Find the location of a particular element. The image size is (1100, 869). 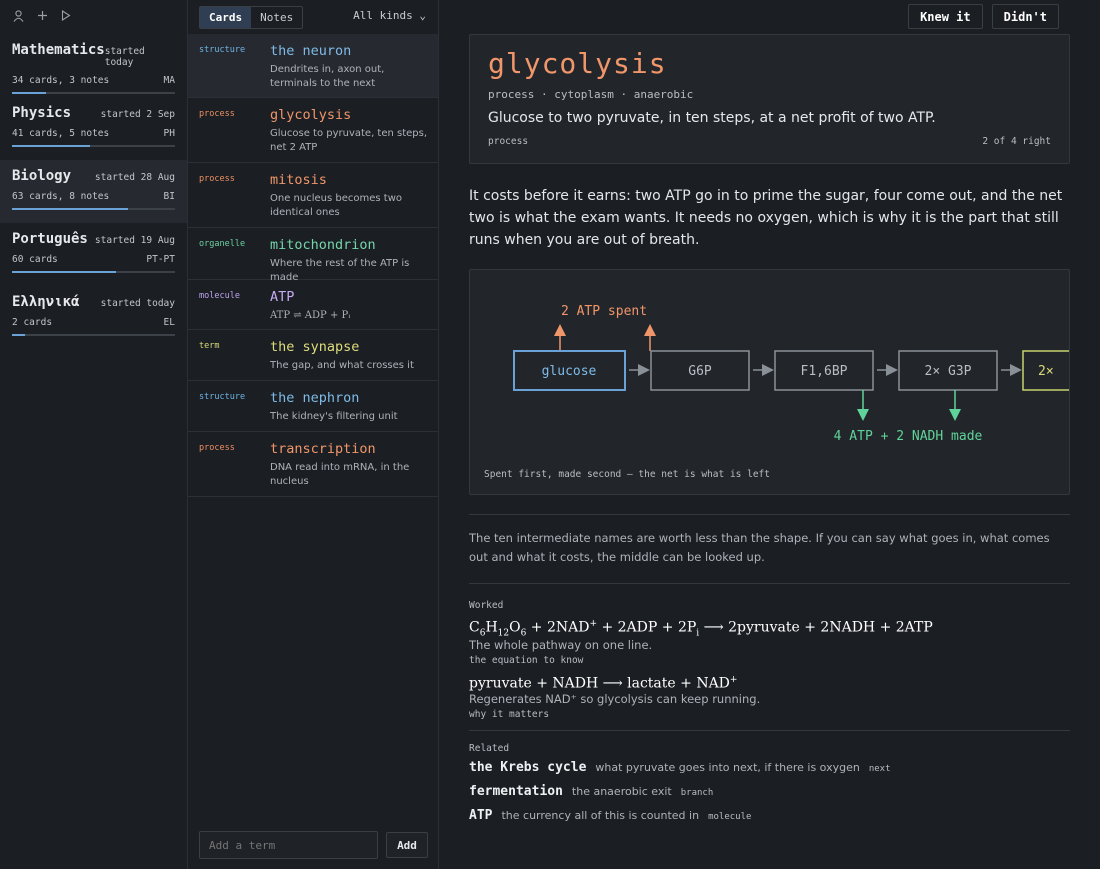

card-term: mitosis is located at coordinates (298, 180).